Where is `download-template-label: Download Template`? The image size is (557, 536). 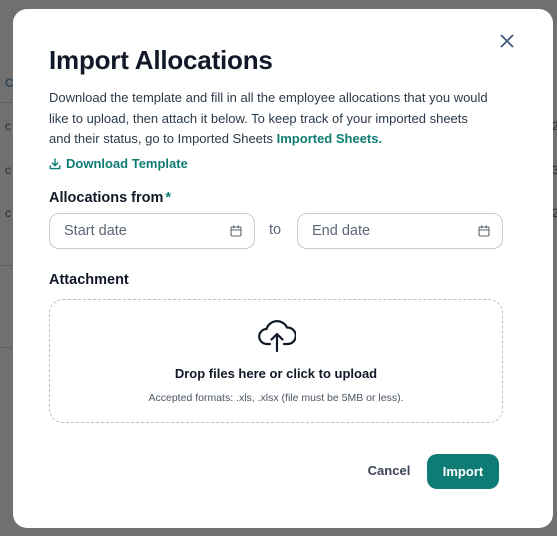 download-template-label: Download Template is located at coordinates (127, 163).